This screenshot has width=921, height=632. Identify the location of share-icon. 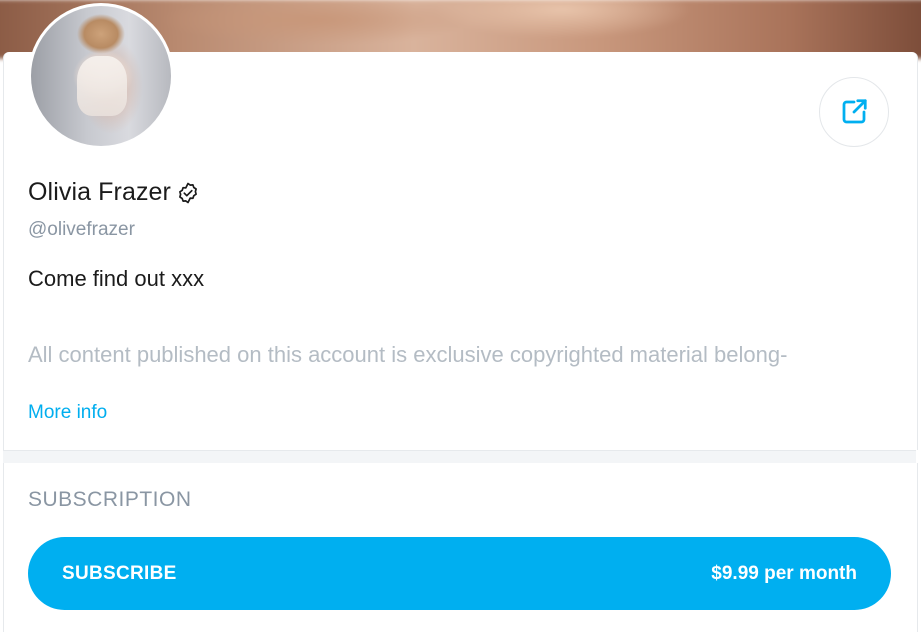
(854, 111).